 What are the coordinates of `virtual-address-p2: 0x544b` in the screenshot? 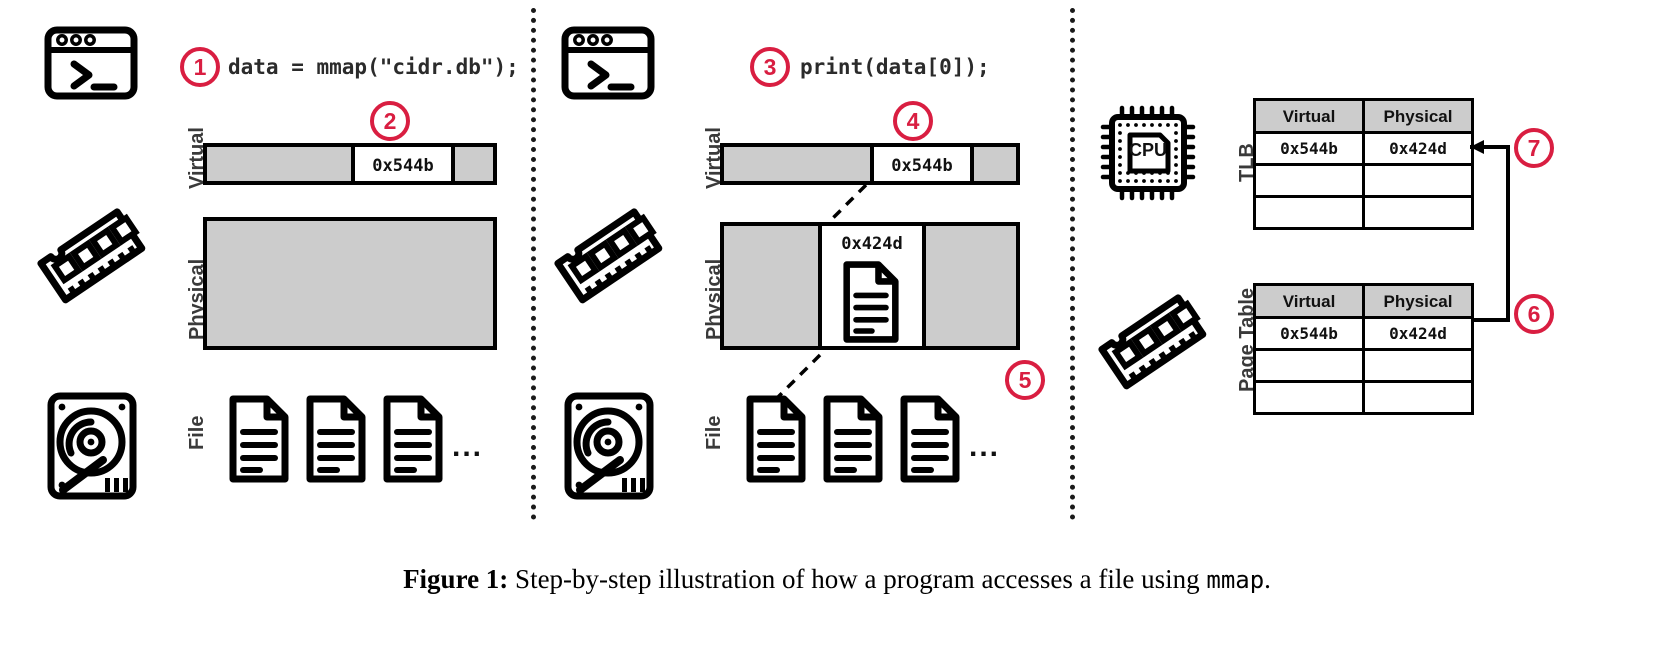 It's located at (922, 166).